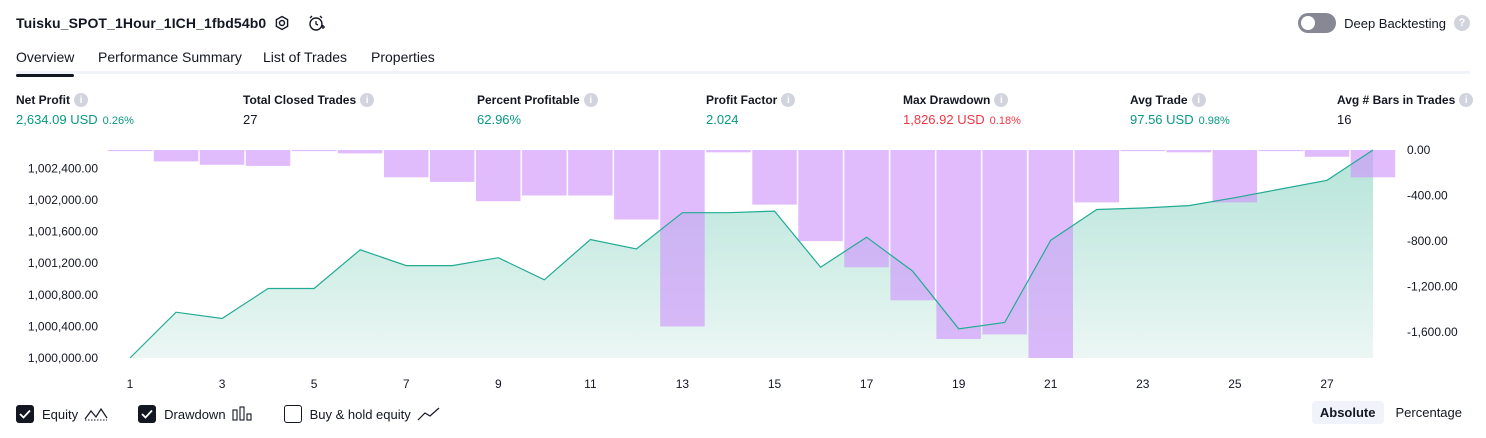 The width and height of the screenshot is (1486, 438). Describe the element at coordinates (1395, 23) in the screenshot. I see `deep-backtesting-label: Deep Backtesting` at that location.